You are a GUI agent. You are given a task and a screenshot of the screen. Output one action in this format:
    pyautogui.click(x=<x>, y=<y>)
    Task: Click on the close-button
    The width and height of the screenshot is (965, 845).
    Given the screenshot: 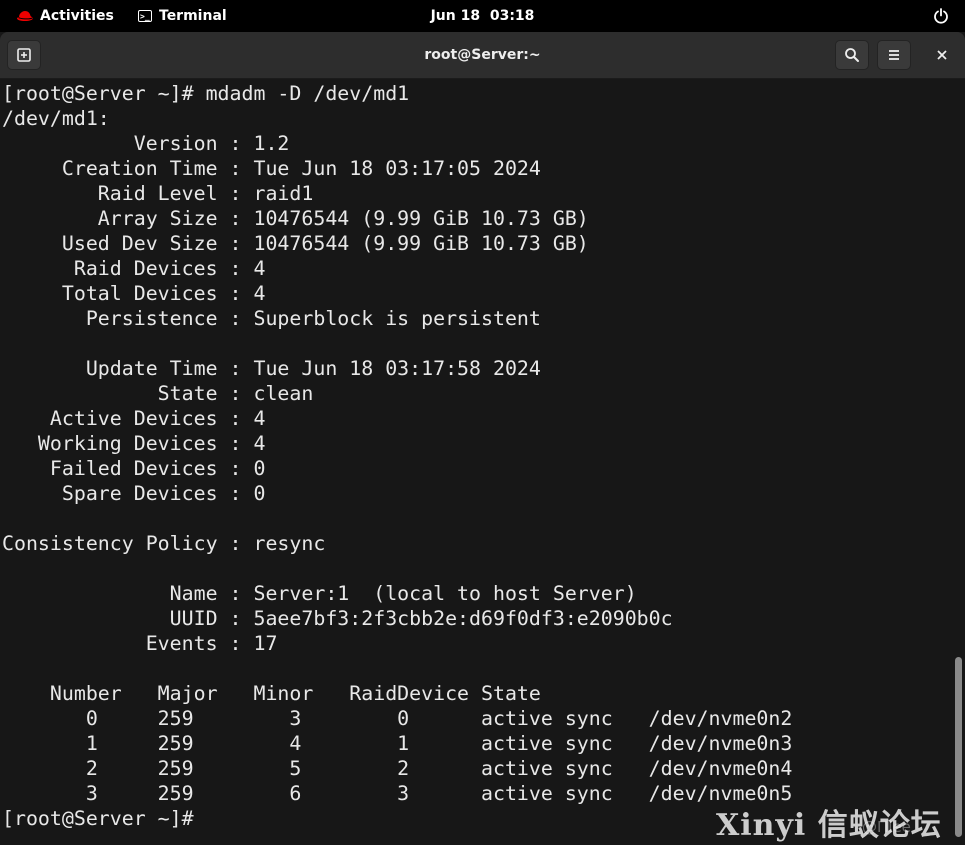 What is the action you would take?
    pyautogui.click(x=942, y=55)
    